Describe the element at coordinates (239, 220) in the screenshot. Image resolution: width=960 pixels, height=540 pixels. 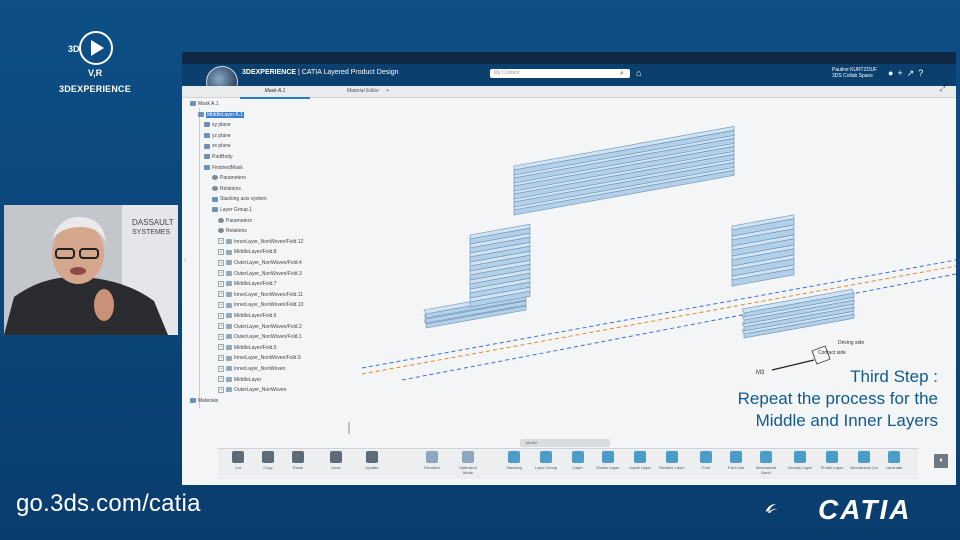
I see `tree-node-label: Parameters` at that location.